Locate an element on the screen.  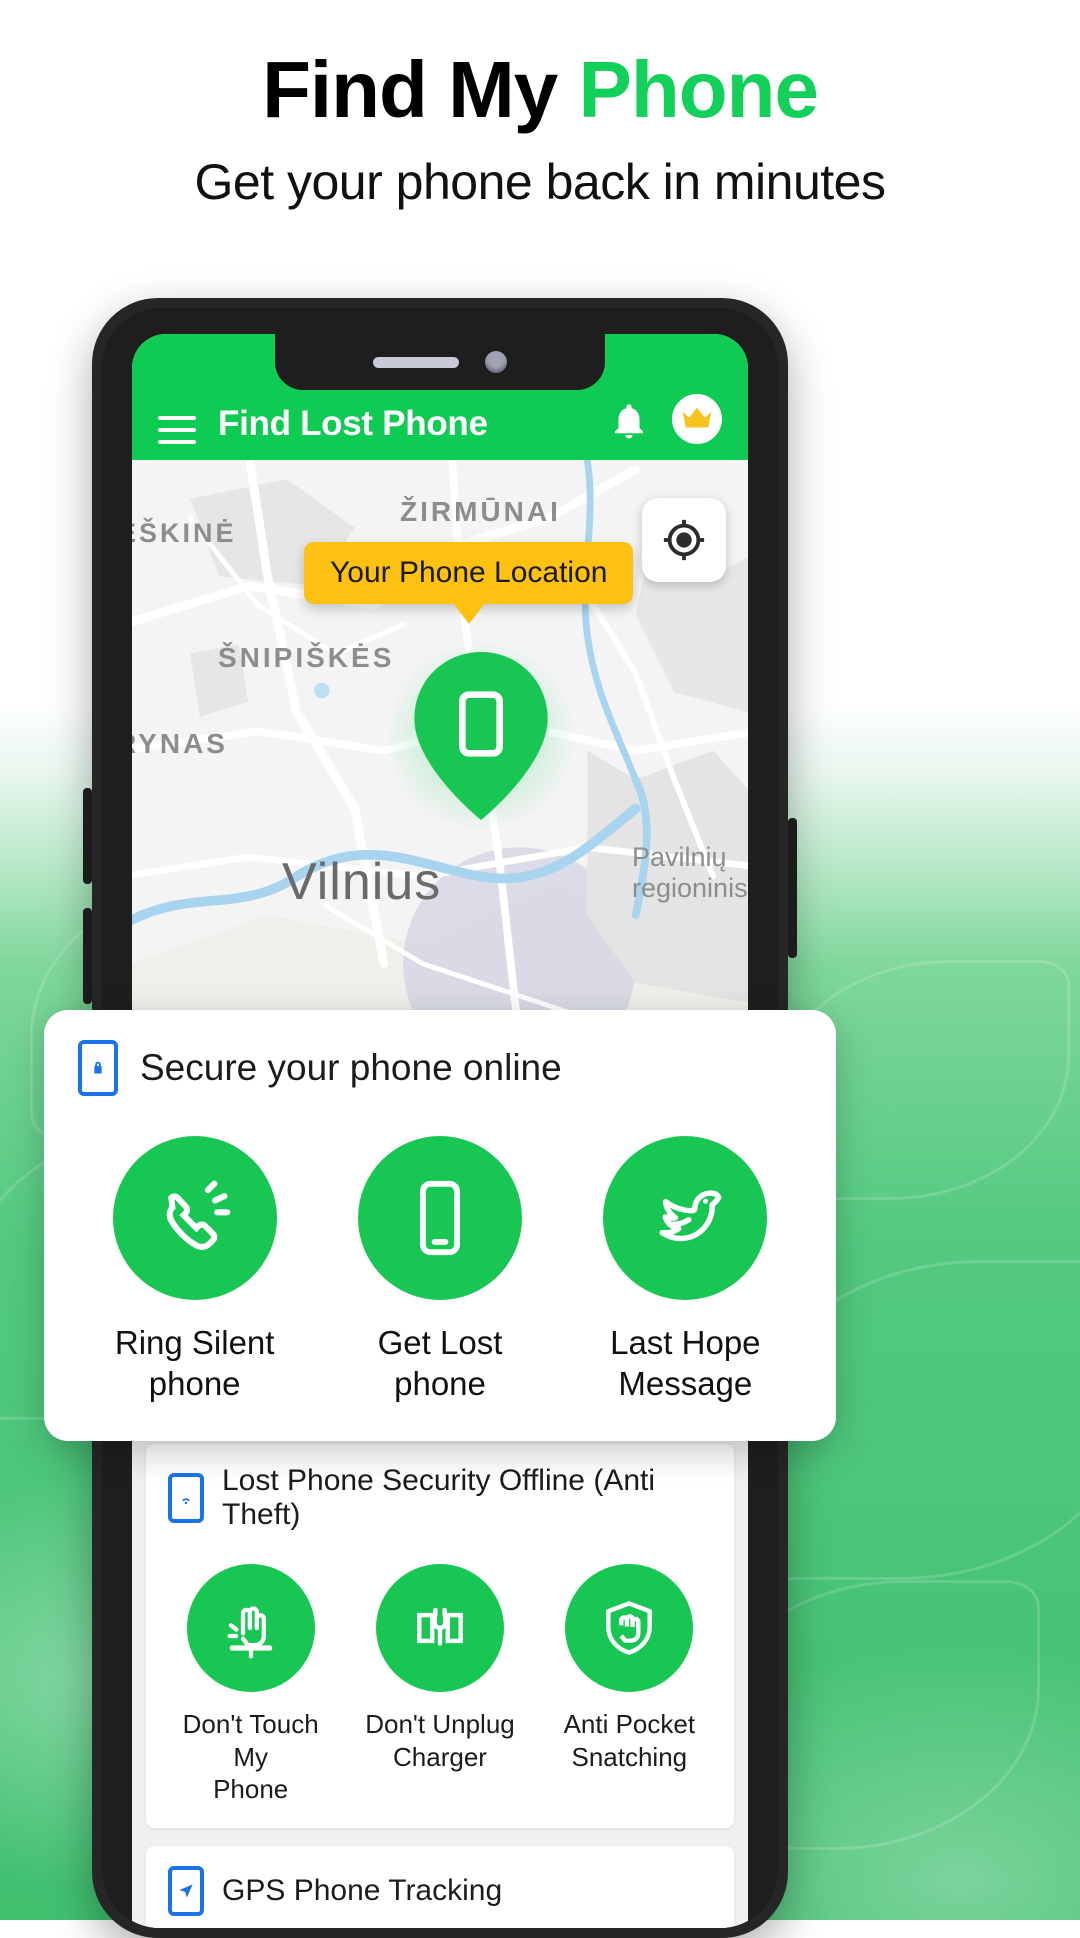
tile-dont-unplug-charger: Don't Unplug Charger is located at coordinates (440, 1685).